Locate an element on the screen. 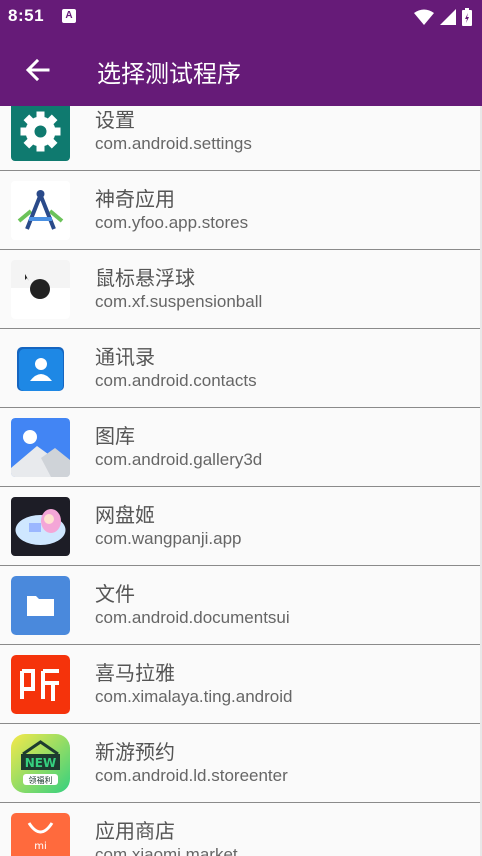  app-bar: 选择测试程序 is located at coordinates (241, 70).